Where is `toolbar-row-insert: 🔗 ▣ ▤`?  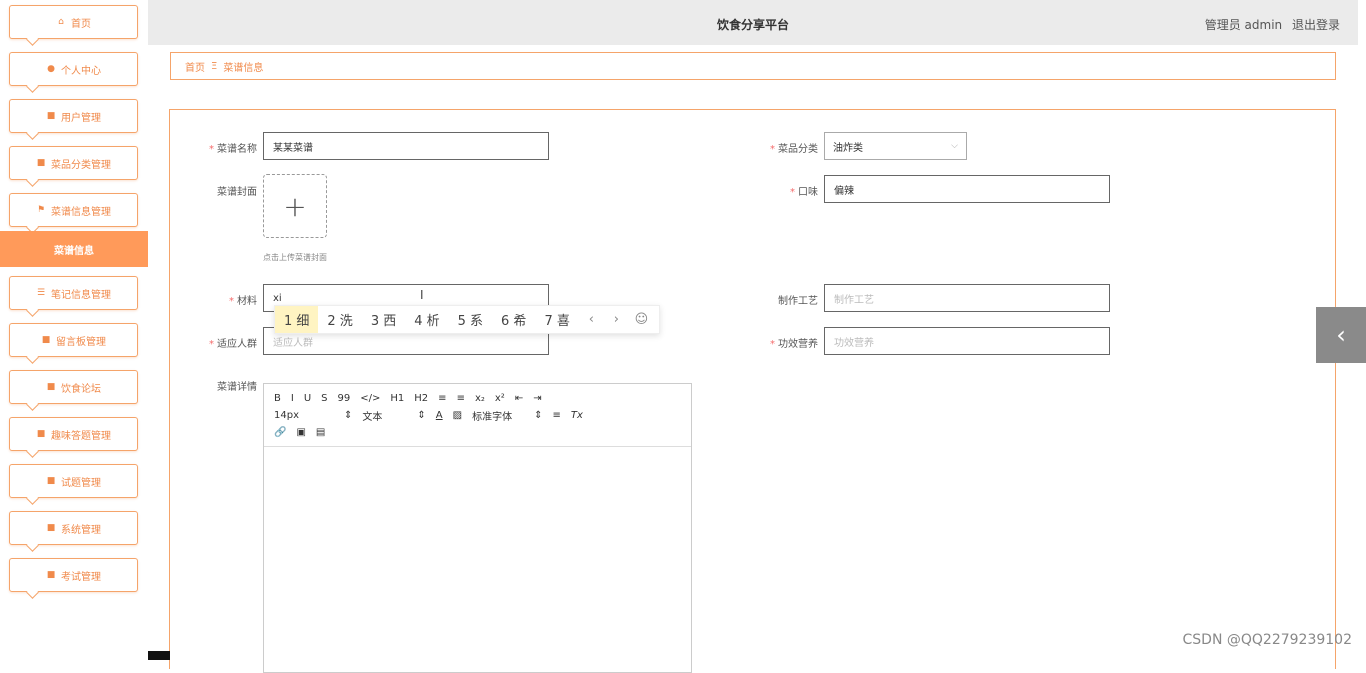
toolbar-row-insert: 🔗 ▣ ▤ is located at coordinates (477, 432).